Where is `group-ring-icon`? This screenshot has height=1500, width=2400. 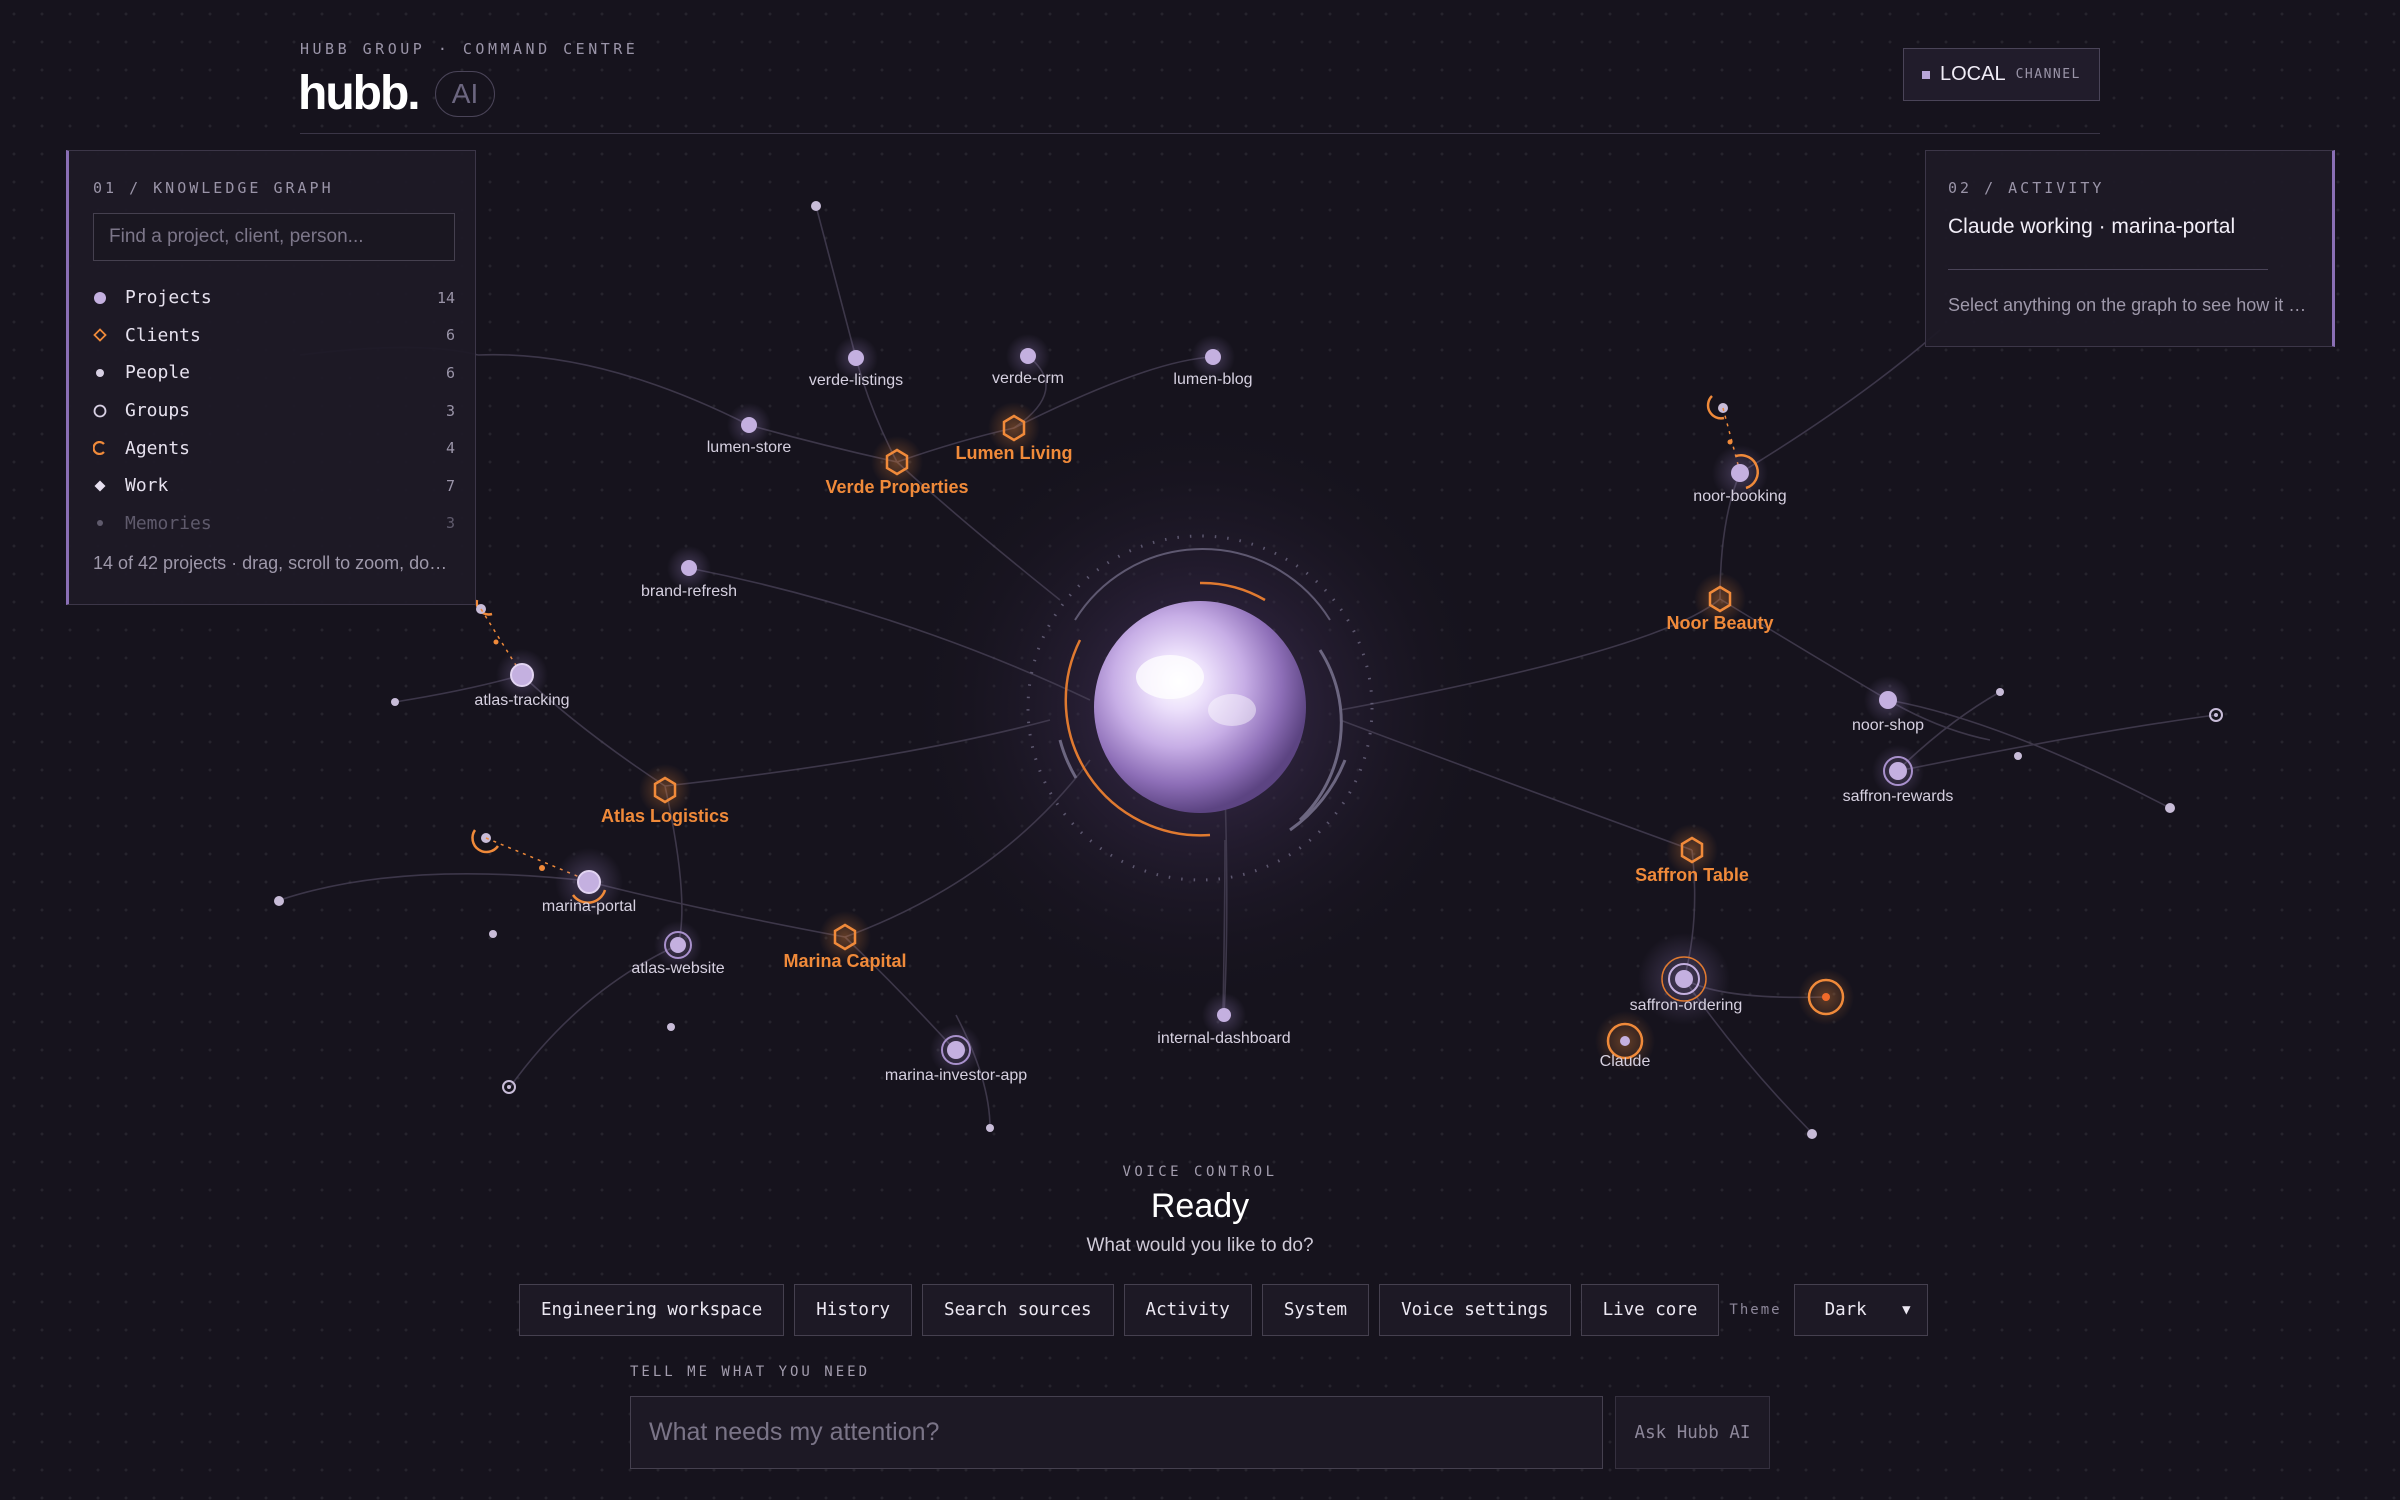
group-ring-icon is located at coordinates (100, 411).